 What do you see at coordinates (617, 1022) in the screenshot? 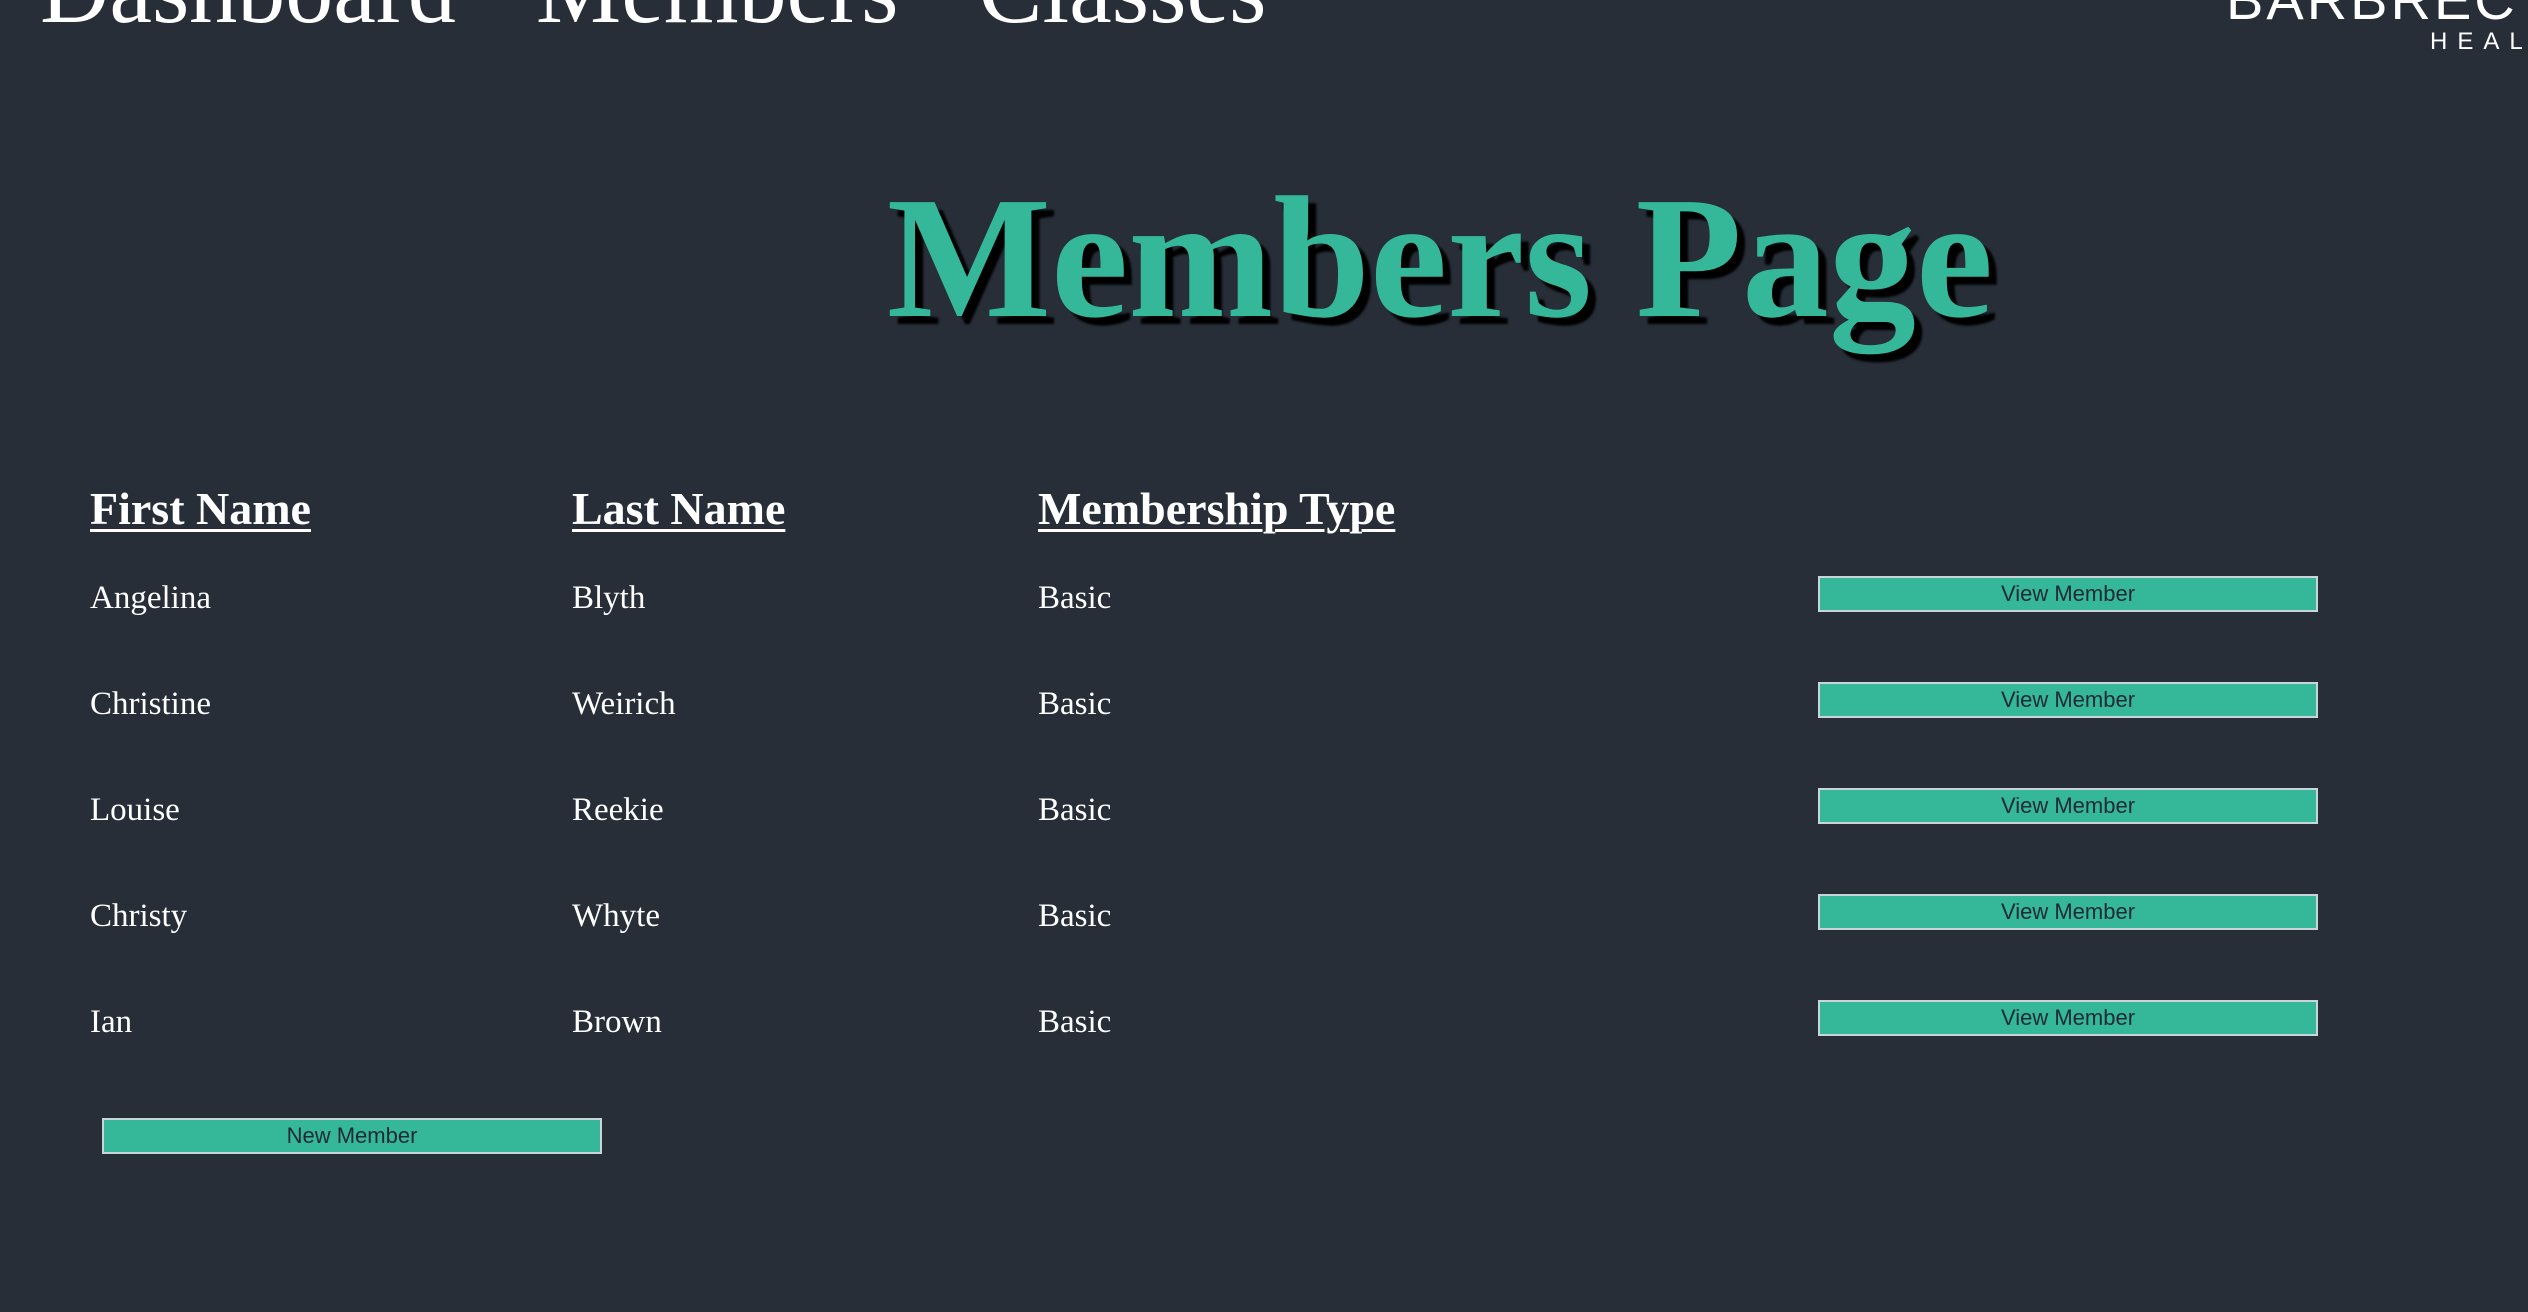
I see `last-name-cell: Brown` at bounding box center [617, 1022].